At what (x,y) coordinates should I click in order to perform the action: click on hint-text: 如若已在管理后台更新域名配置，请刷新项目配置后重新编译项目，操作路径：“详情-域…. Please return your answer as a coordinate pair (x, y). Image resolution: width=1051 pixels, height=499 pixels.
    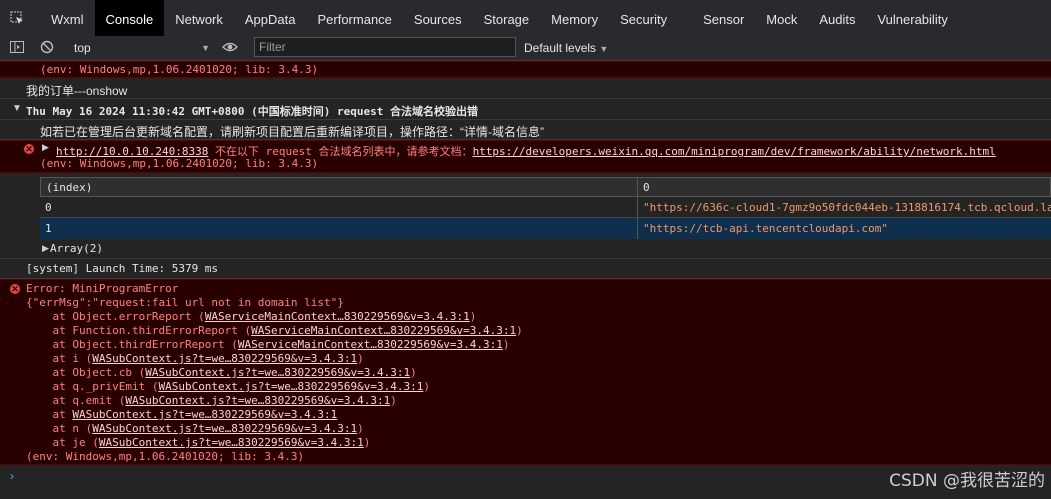
    Looking at the image, I should click on (292, 132).